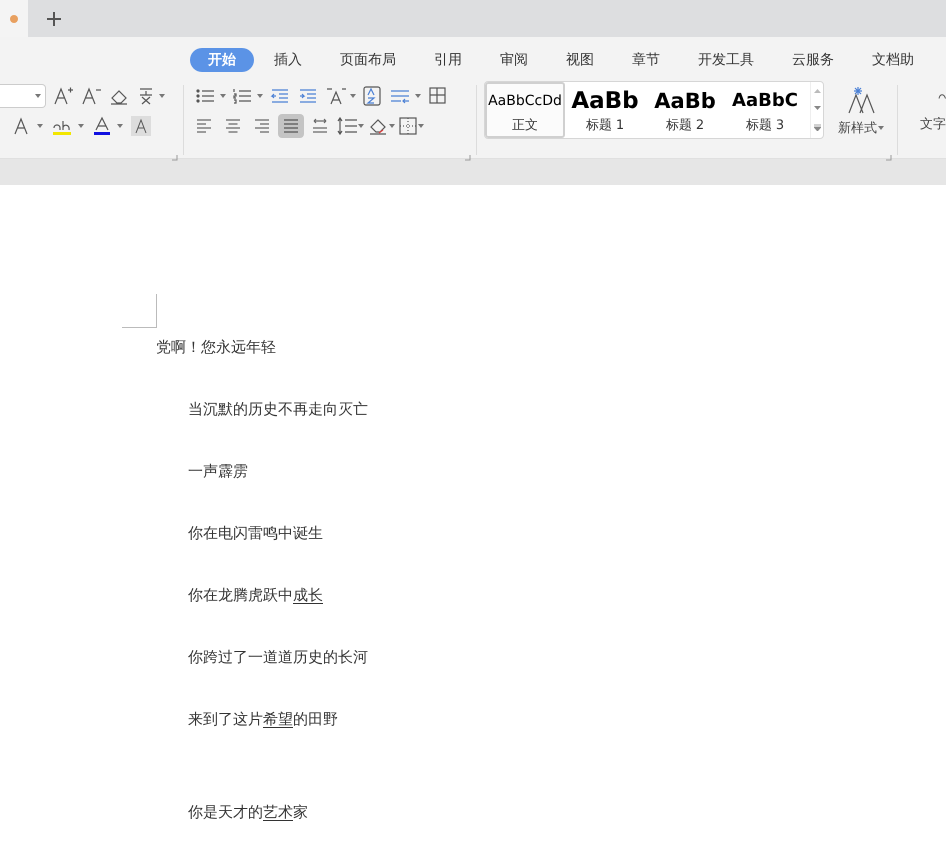  I want to click on margin-corner-mark, so click(139, 311).